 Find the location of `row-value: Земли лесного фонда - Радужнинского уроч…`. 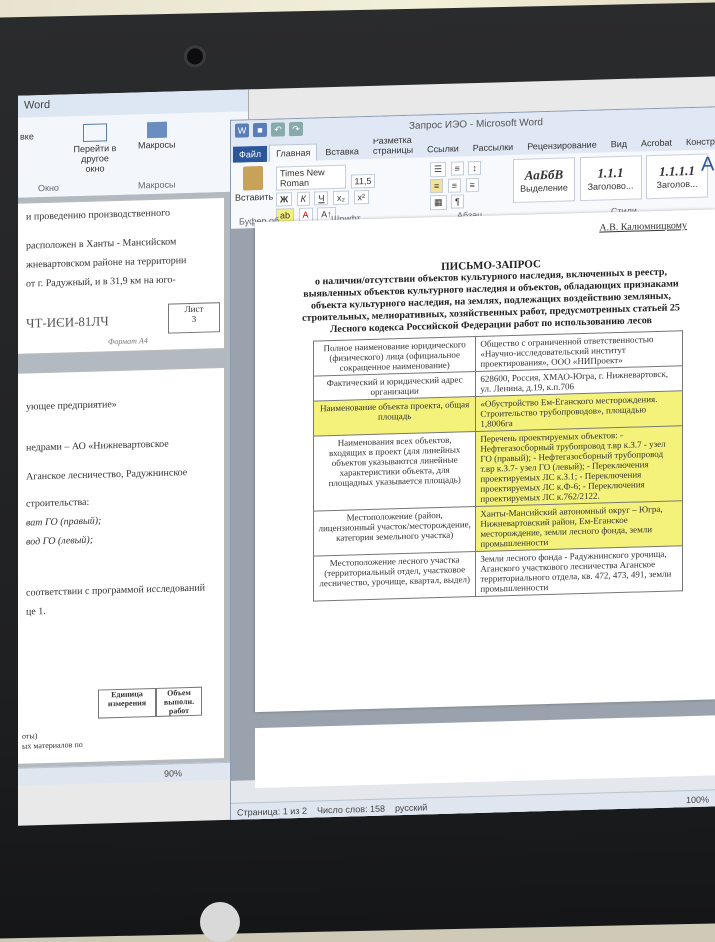

row-value: Земли лесного фонда - Радужнинского уроч… is located at coordinates (579, 571).